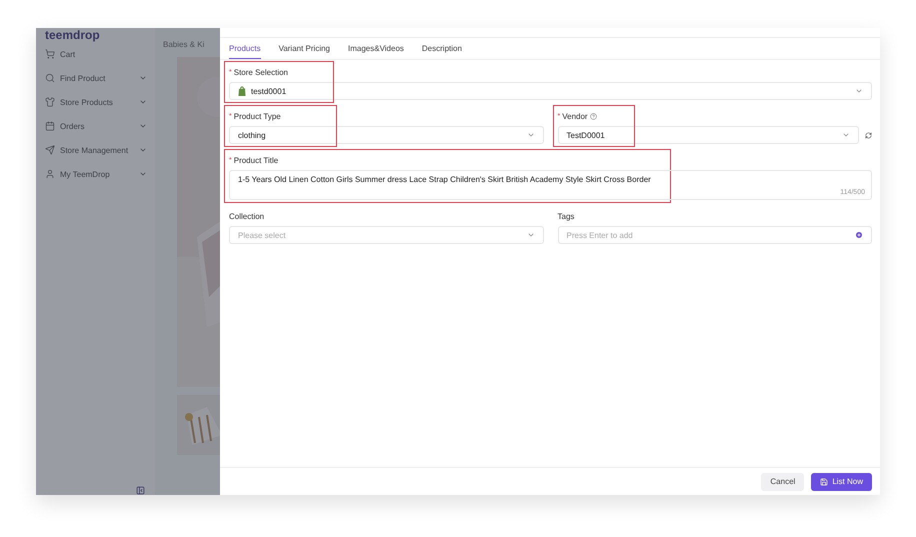  What do you see at coordinates (50, 150) in the screenshot?
I see `send-icon` at bounding box center [50, 150].